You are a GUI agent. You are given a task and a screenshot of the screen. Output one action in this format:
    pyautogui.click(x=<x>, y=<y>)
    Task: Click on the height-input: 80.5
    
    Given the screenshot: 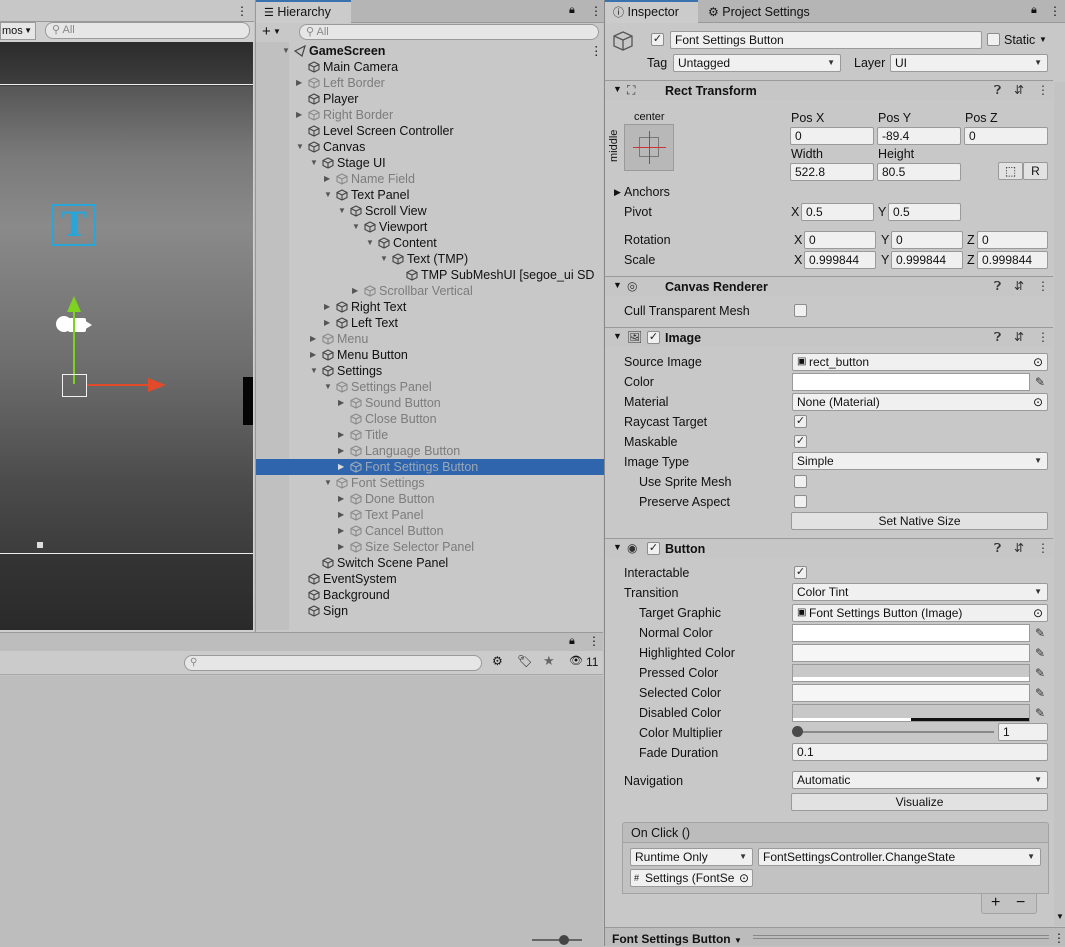 What is the action you would take?
    pyautogui.click(x=919, y=172)
    